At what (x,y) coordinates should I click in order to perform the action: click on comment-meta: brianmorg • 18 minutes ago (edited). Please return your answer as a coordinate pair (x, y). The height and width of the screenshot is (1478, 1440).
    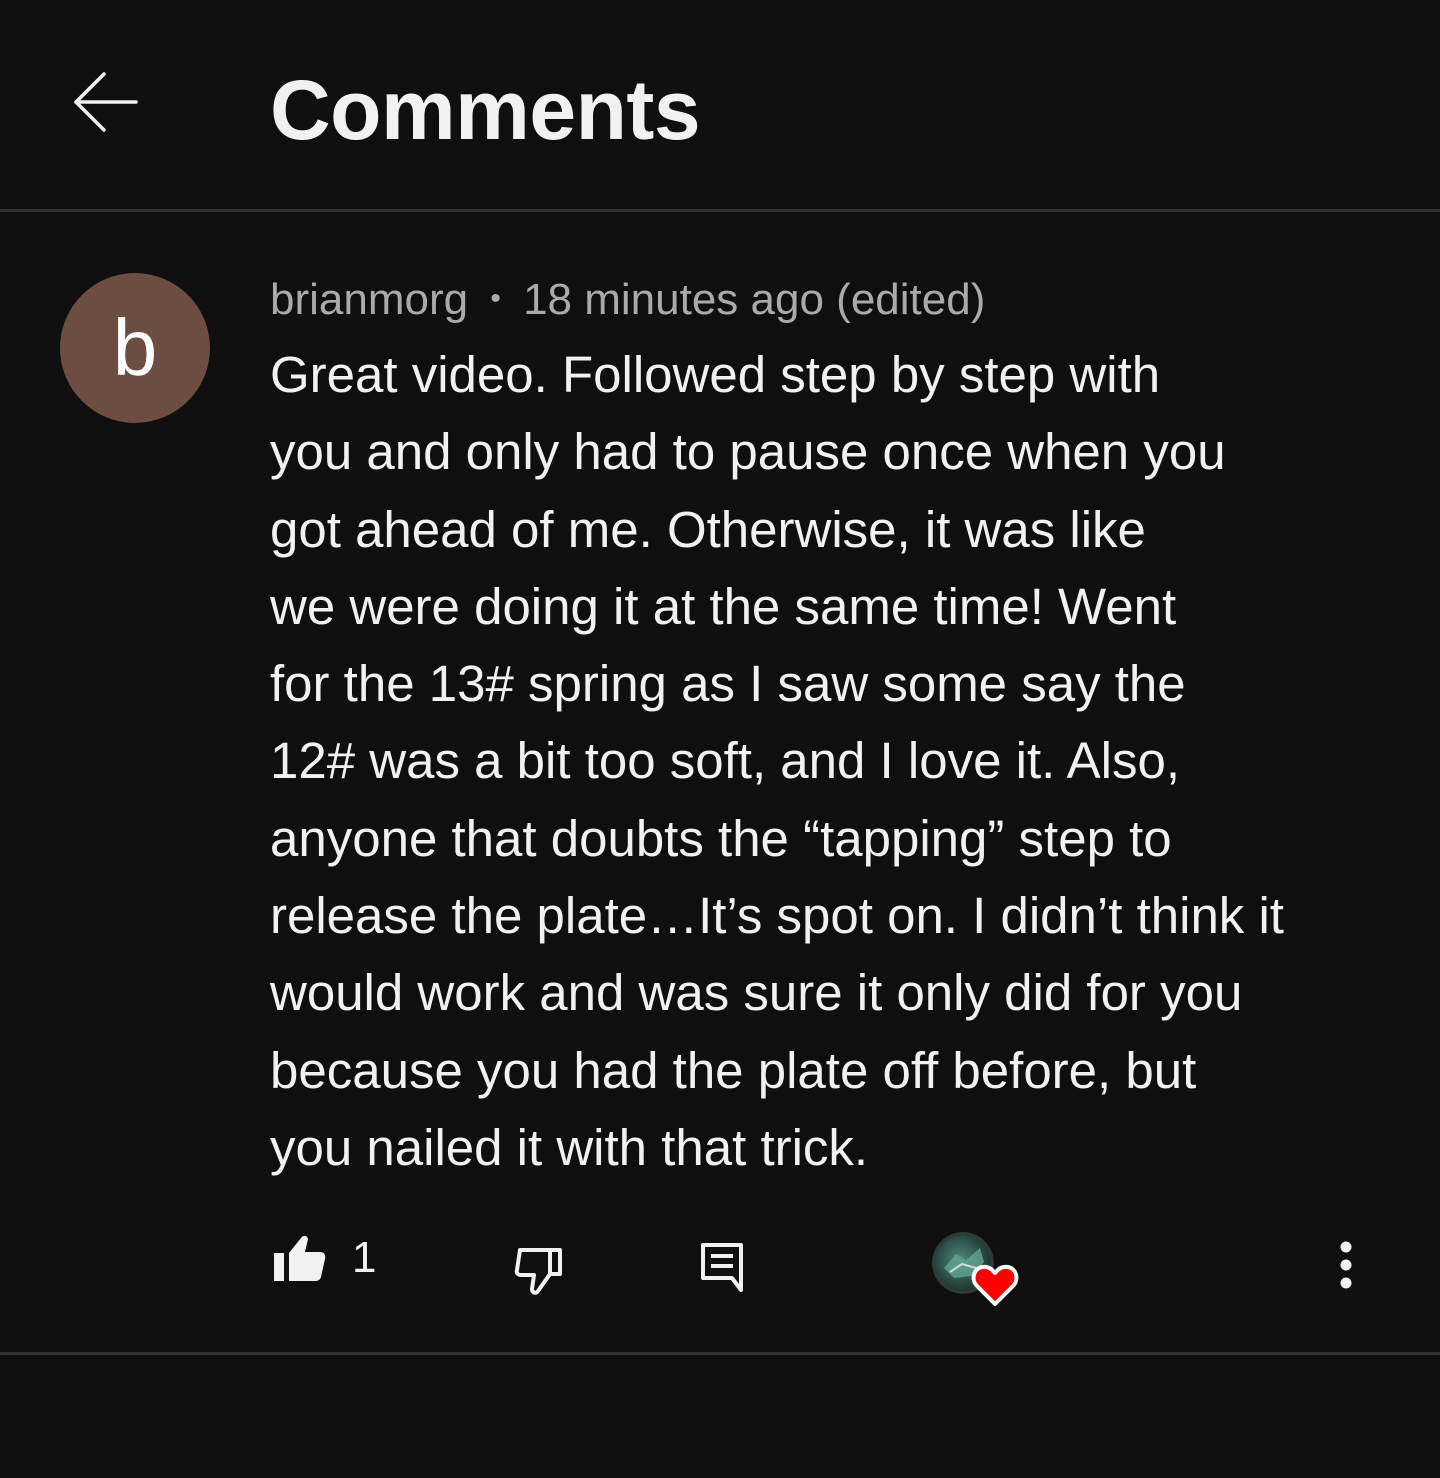
    Looking at the image, I should click on (627, 302).